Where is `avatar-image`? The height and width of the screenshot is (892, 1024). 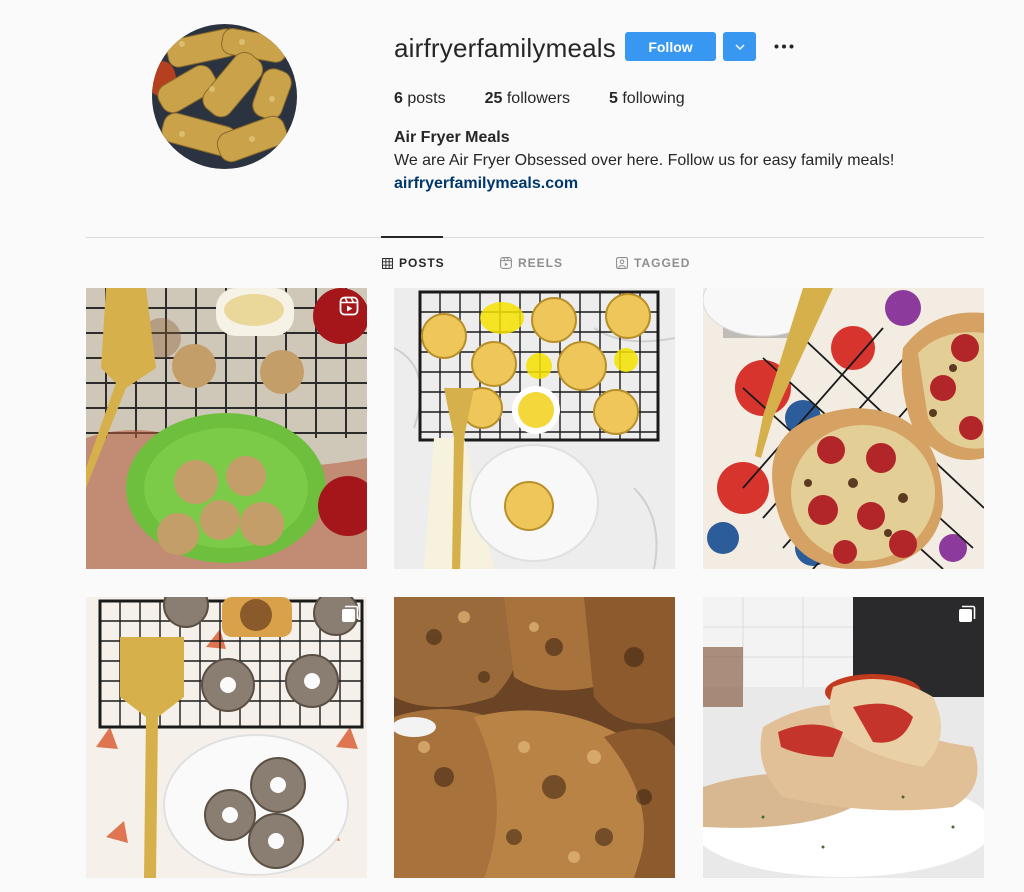
avatar-image is located at coordinates (224, 96).